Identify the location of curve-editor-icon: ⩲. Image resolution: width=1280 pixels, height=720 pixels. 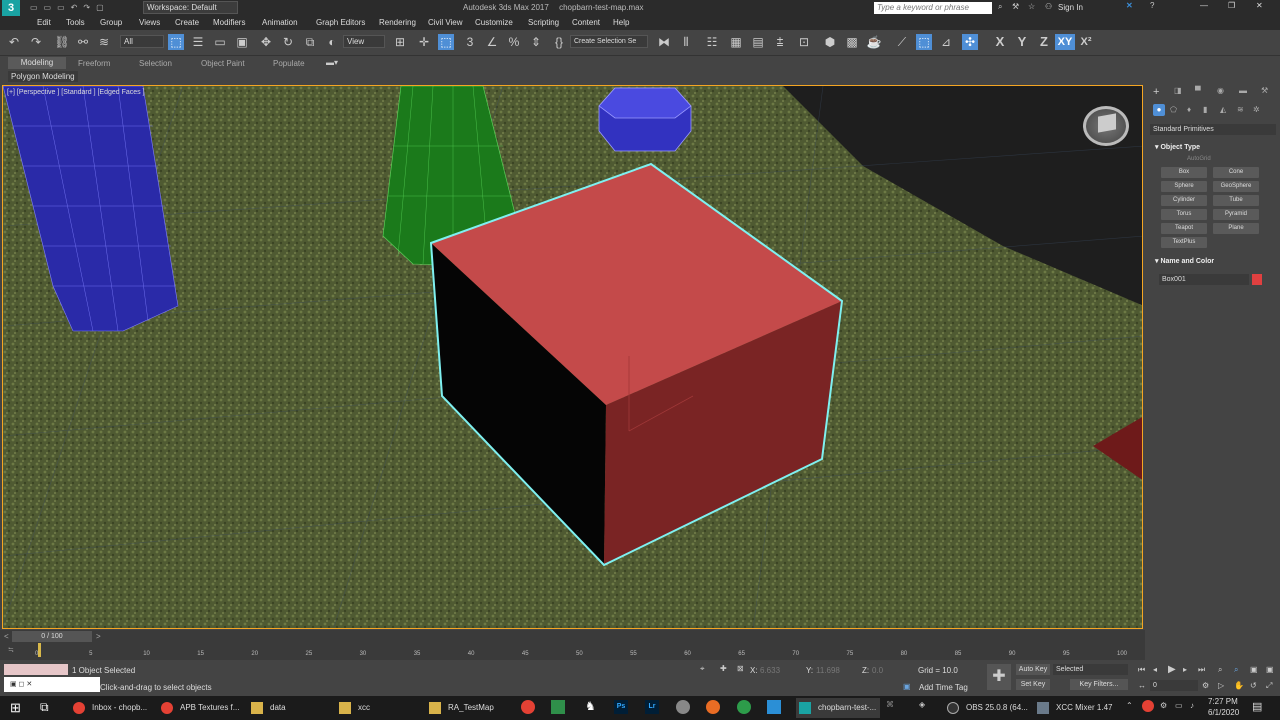
(780, 42).